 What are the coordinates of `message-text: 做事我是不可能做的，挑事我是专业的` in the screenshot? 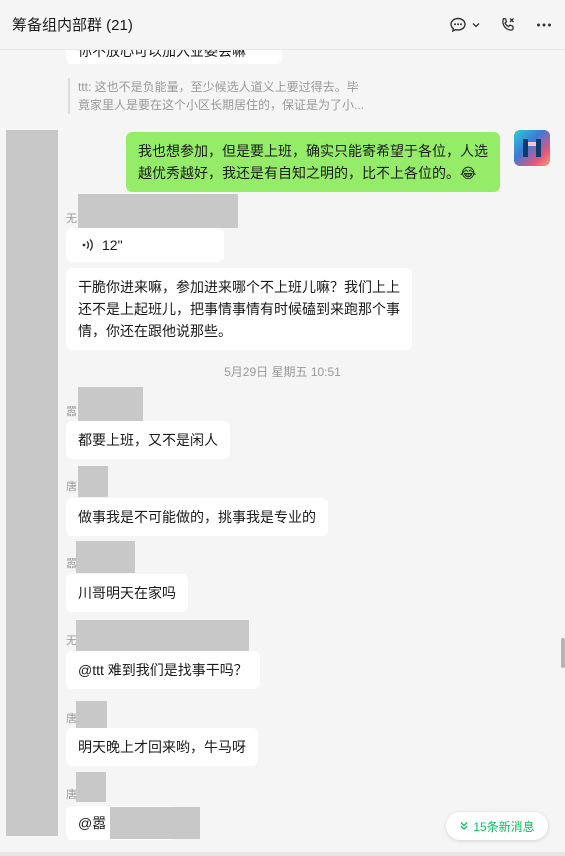 It's located at (197, 517).